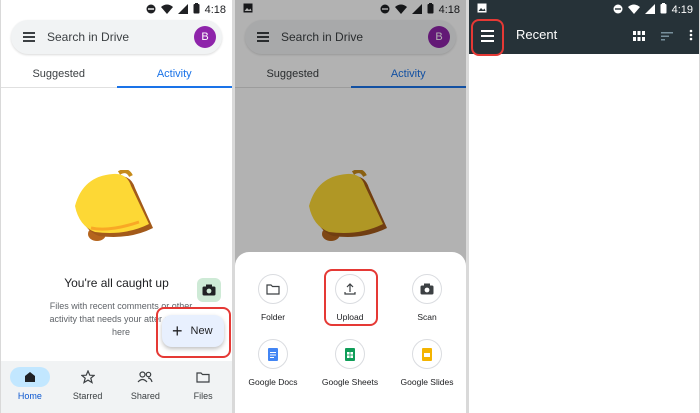 The height and width of the screenshot is (413, 700). Describe the element at coordinates (273, 363) in the screenshot. I see `action-google-docs: Google Docs` at that location.